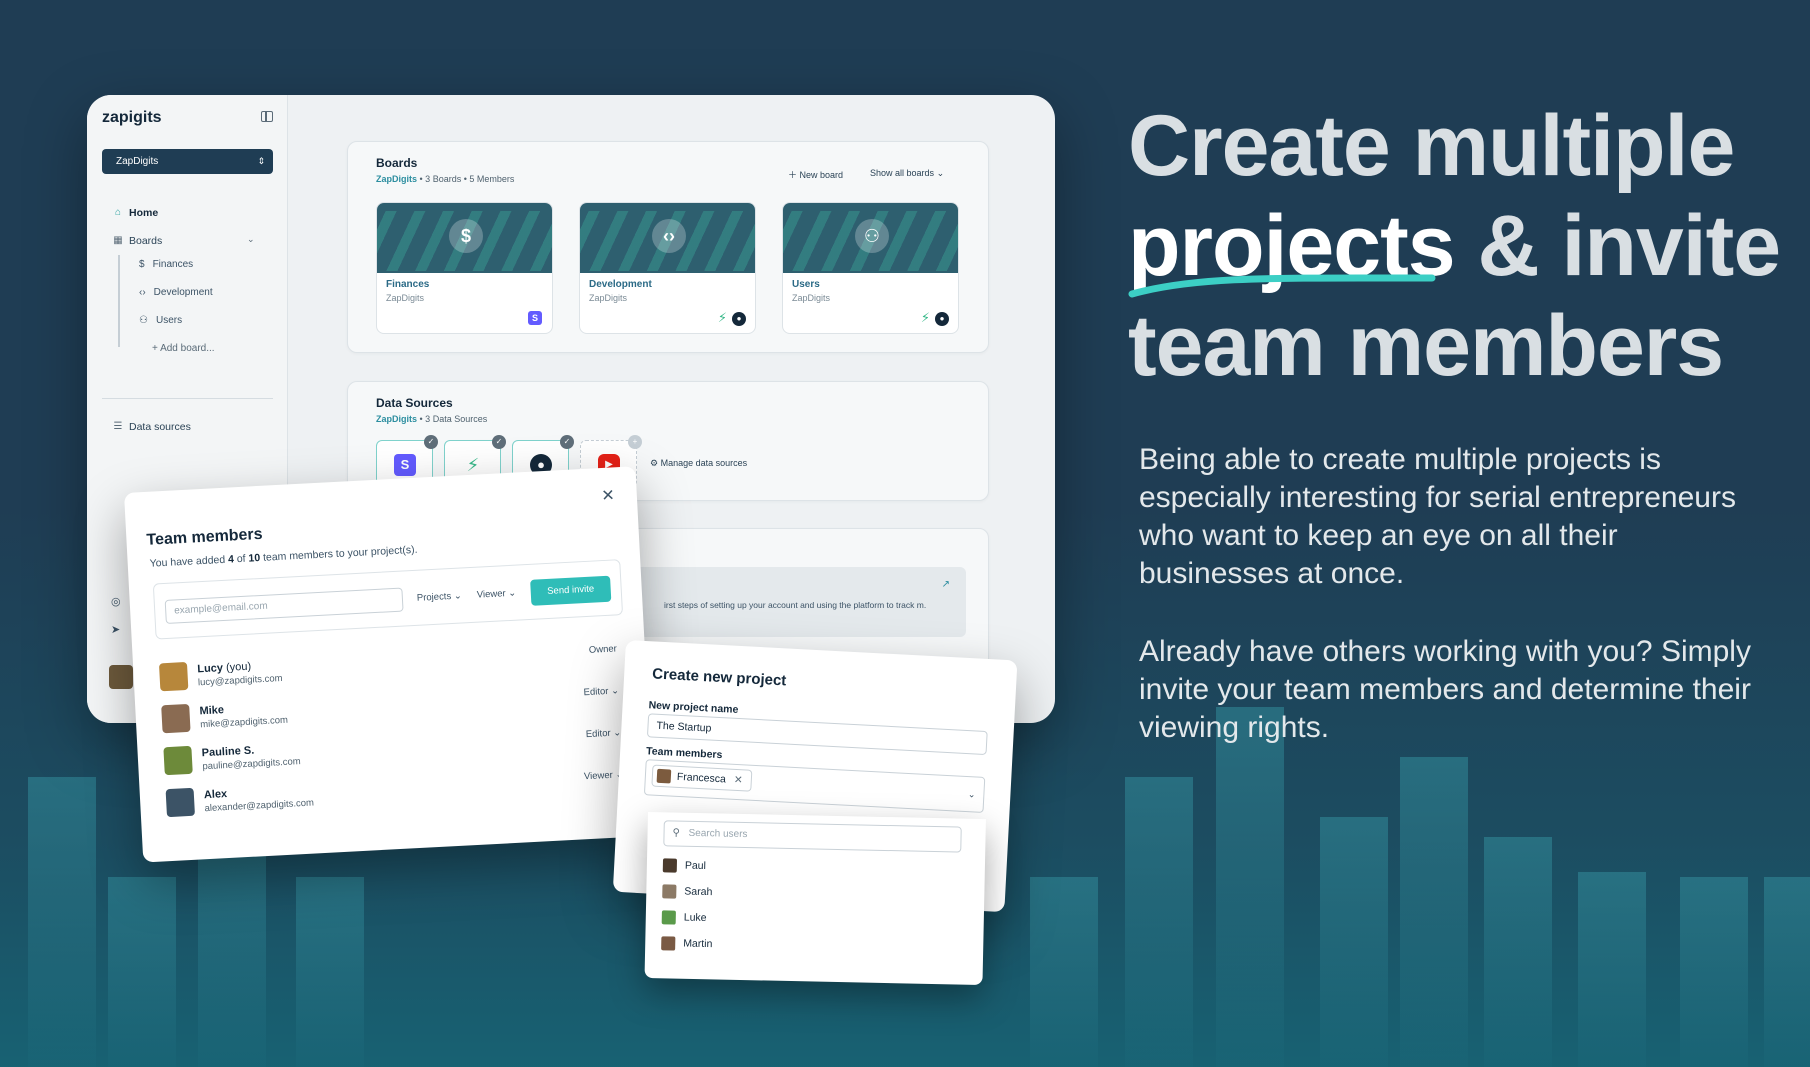  I want to click on workspace-select: ZapDigits ⇕, so click(187, 161).